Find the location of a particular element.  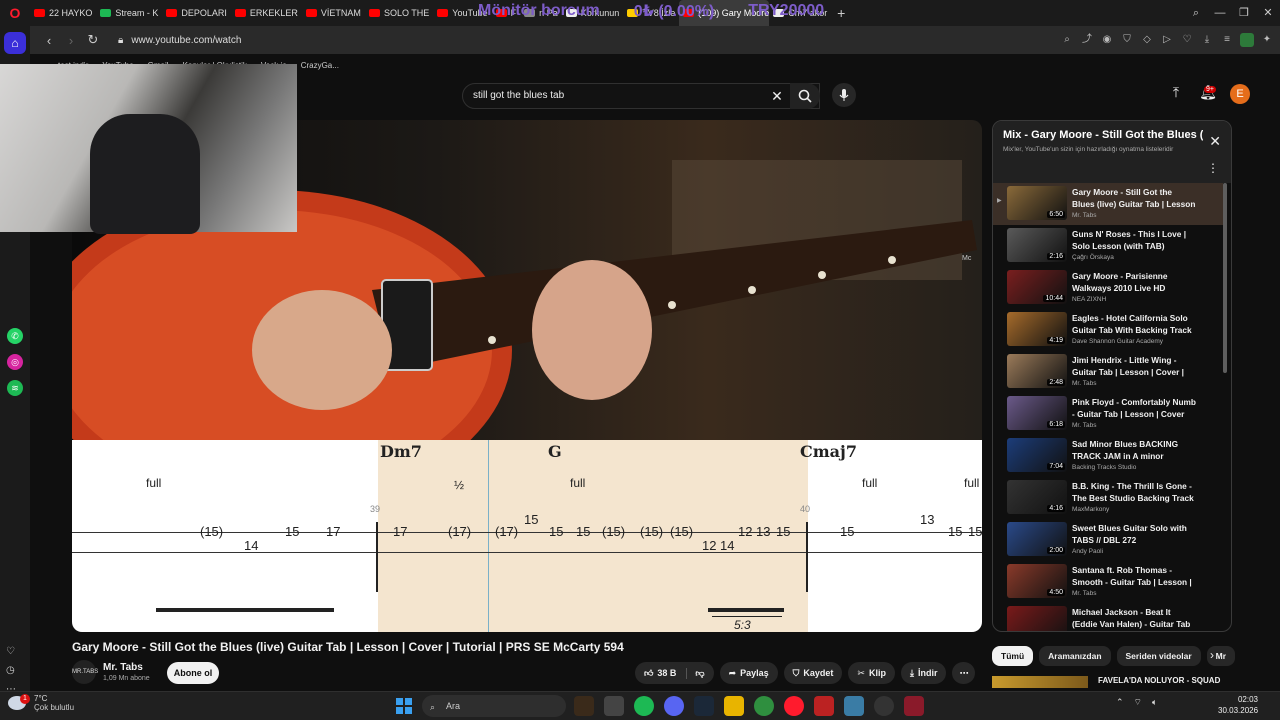

sidebar-bottom: ♡ ◷ ⋯ is located at coordinates (11, 670).